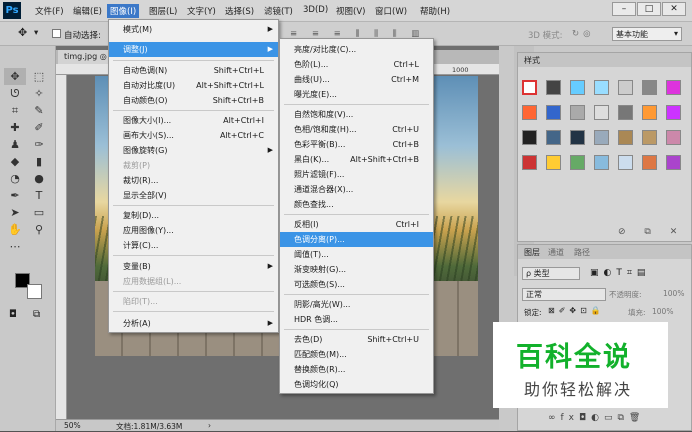 This screenshot has width=692, height=432. Describe the element at coordinates (13, 314) in the screenshot. I see `quick-mask-icon: ◘` at that location.